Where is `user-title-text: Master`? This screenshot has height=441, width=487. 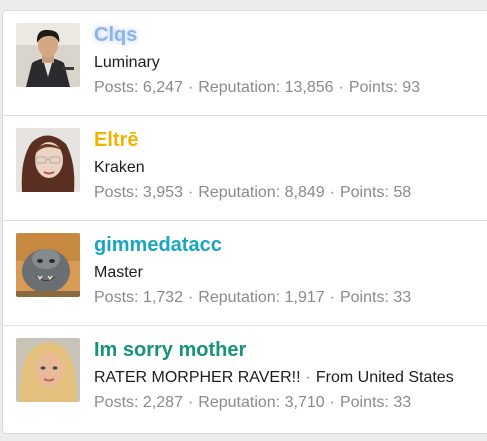 user-title-text: Master is located at coordinates (118, 272).